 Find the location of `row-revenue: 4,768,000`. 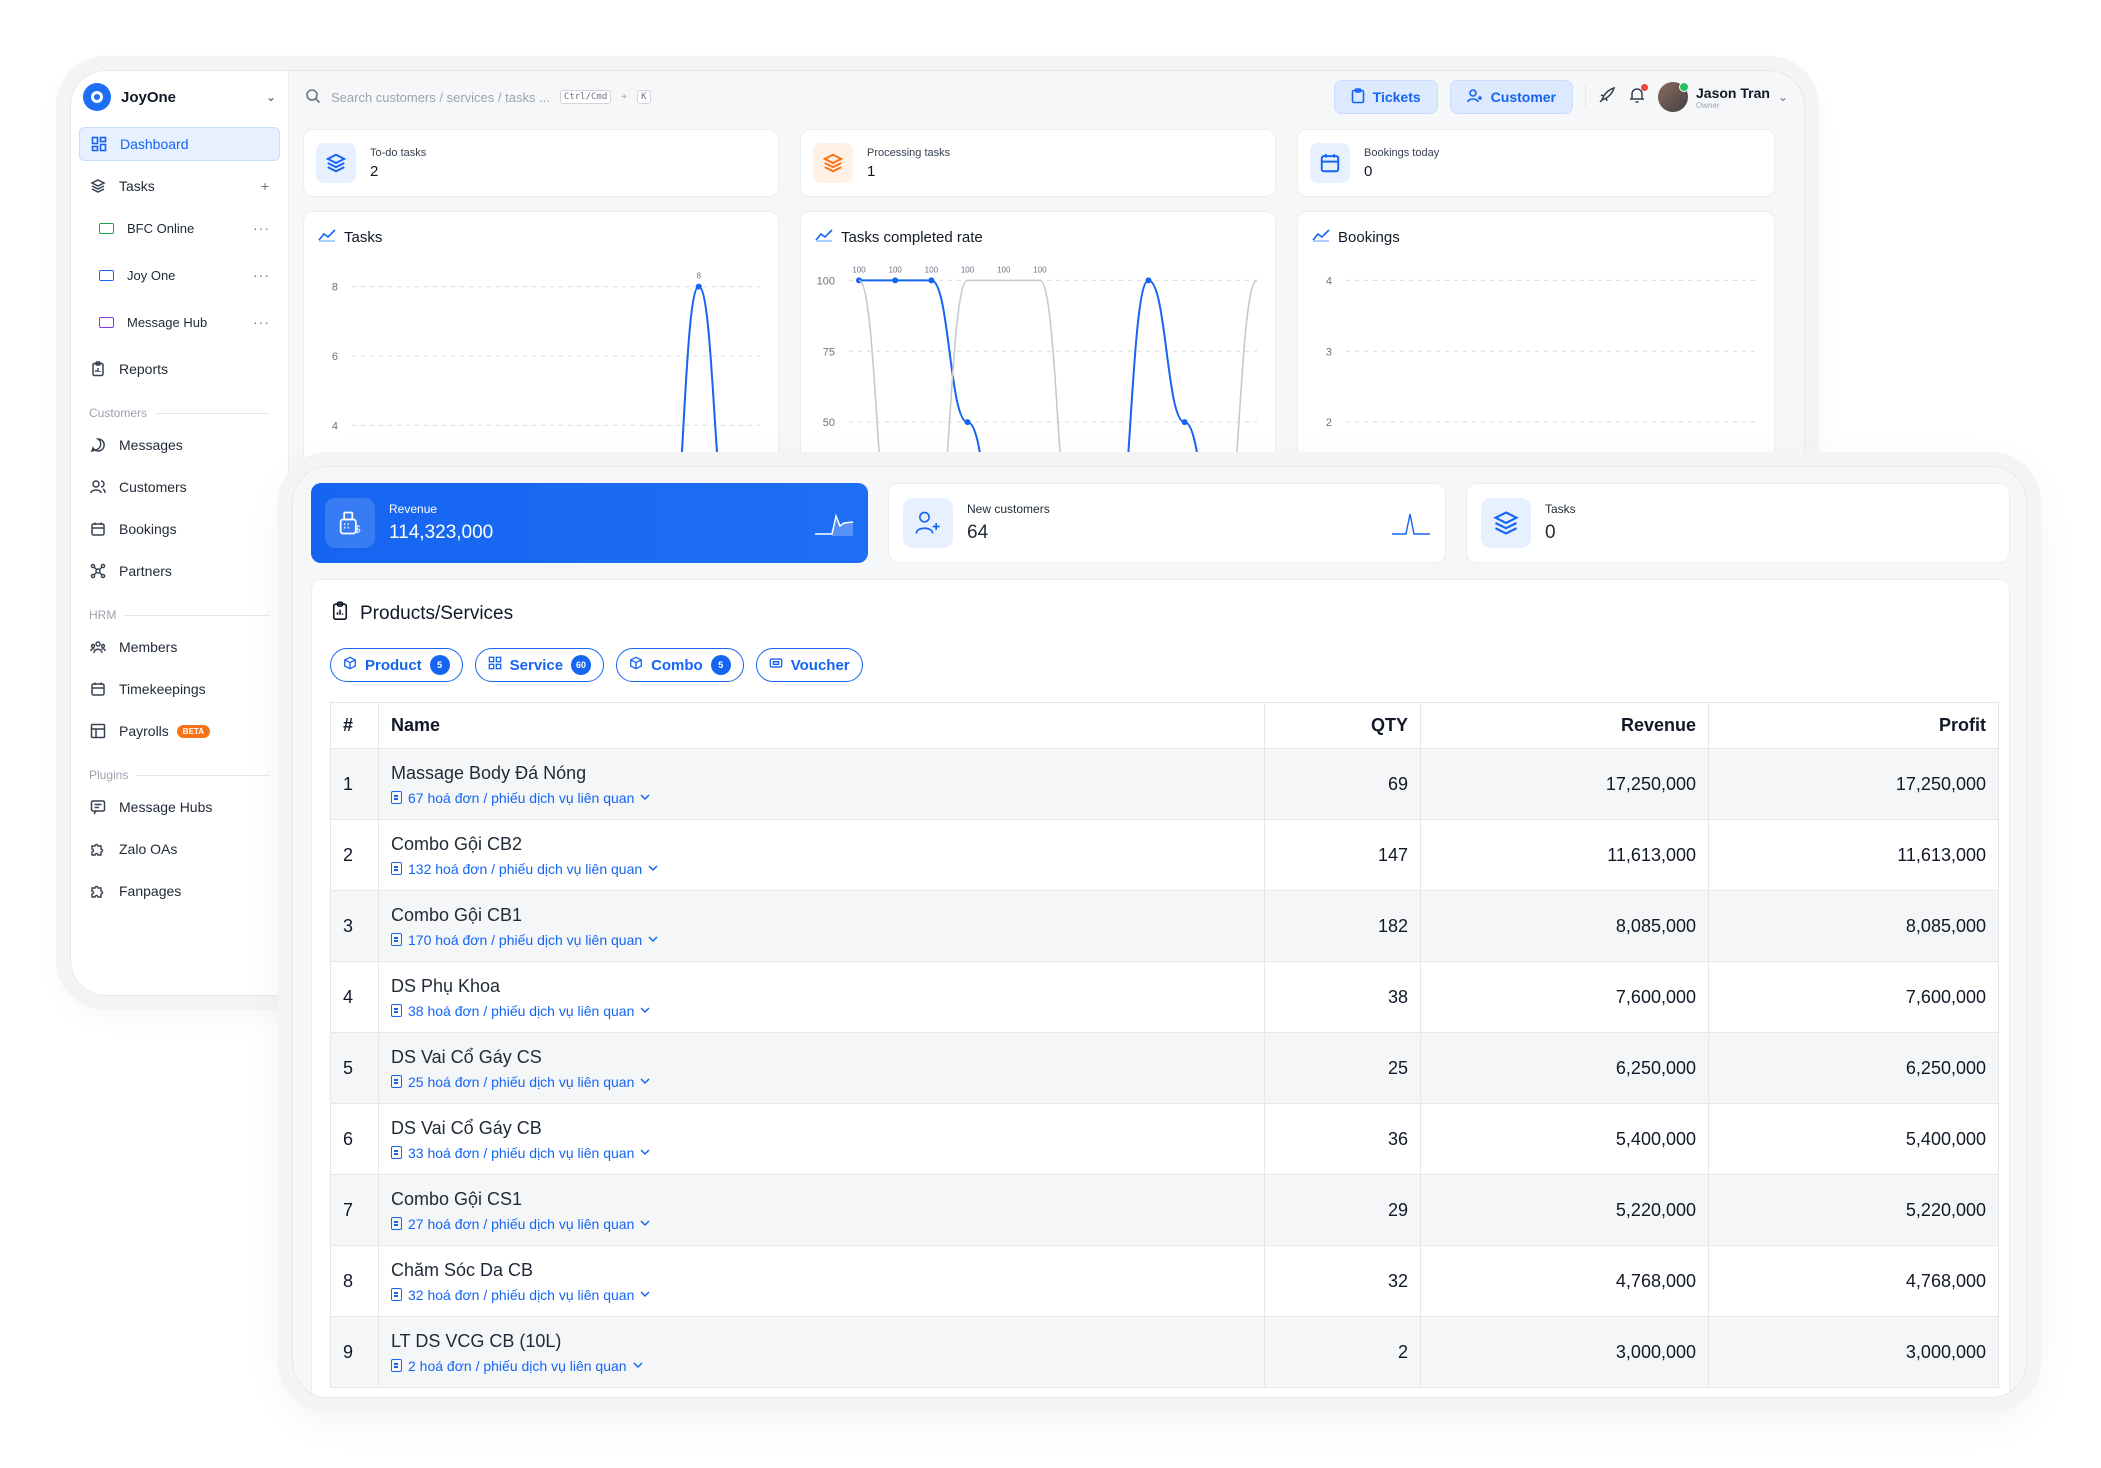

row-revenue: 4,768,000 is located at coordinates (1564, 1281).